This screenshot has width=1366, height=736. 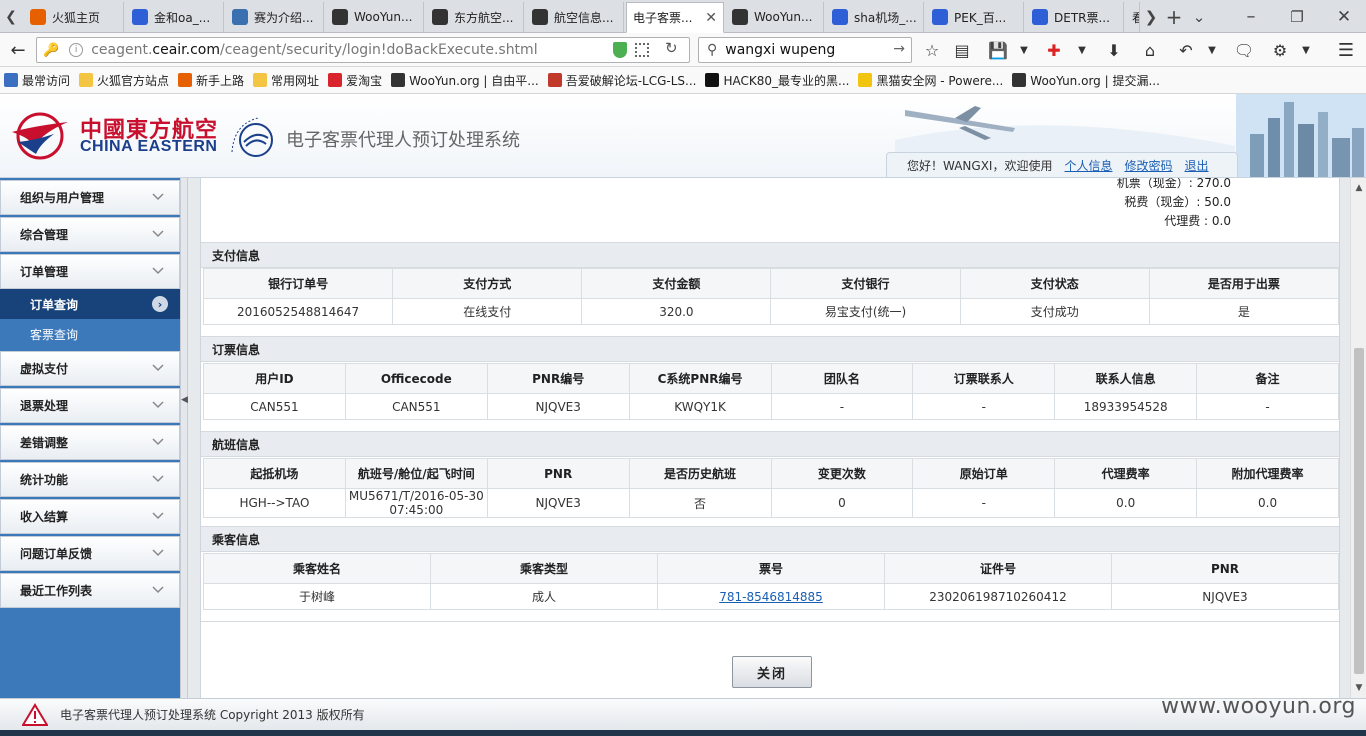 I want to click on ticket-number-link: 781-8546814885, so click(x=771, y=597).